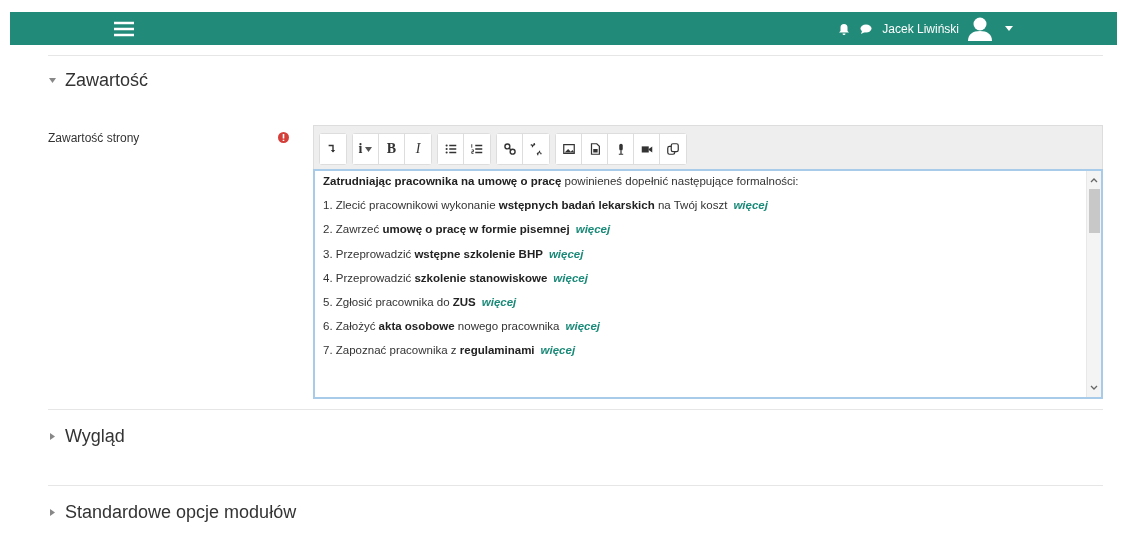 This screenshot has width=1125, height=535. Describe the element at coordinates (1094, 211) in the screenshot. I see `scrollbar-thumb` at that location.